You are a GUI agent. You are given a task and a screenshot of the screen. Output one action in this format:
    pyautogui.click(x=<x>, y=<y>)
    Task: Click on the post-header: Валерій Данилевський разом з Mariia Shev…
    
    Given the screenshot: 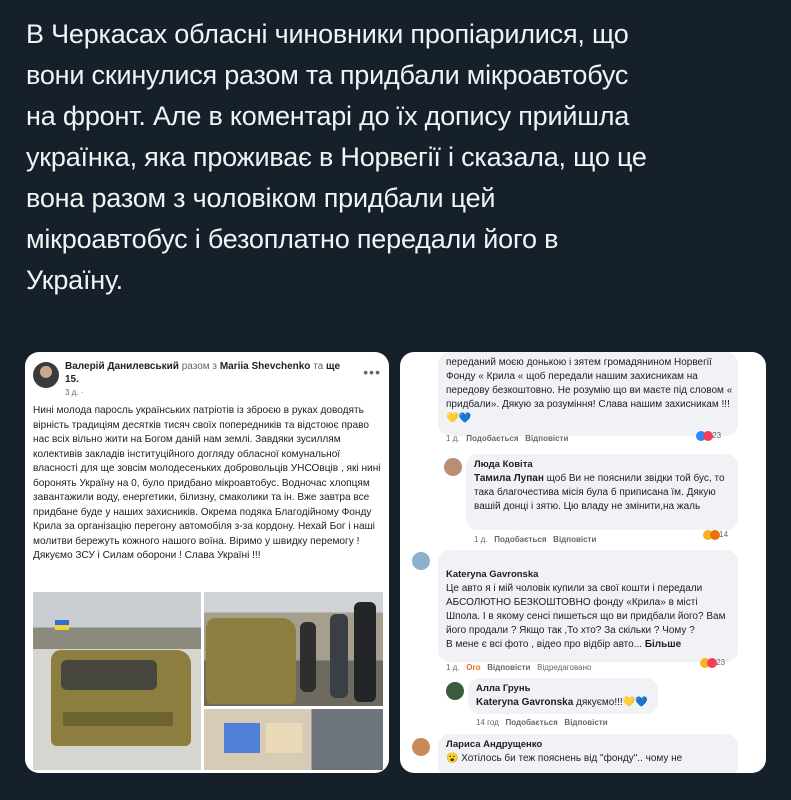 What is the action you would take?
    pyautogui.click(x=210, y=373)
    